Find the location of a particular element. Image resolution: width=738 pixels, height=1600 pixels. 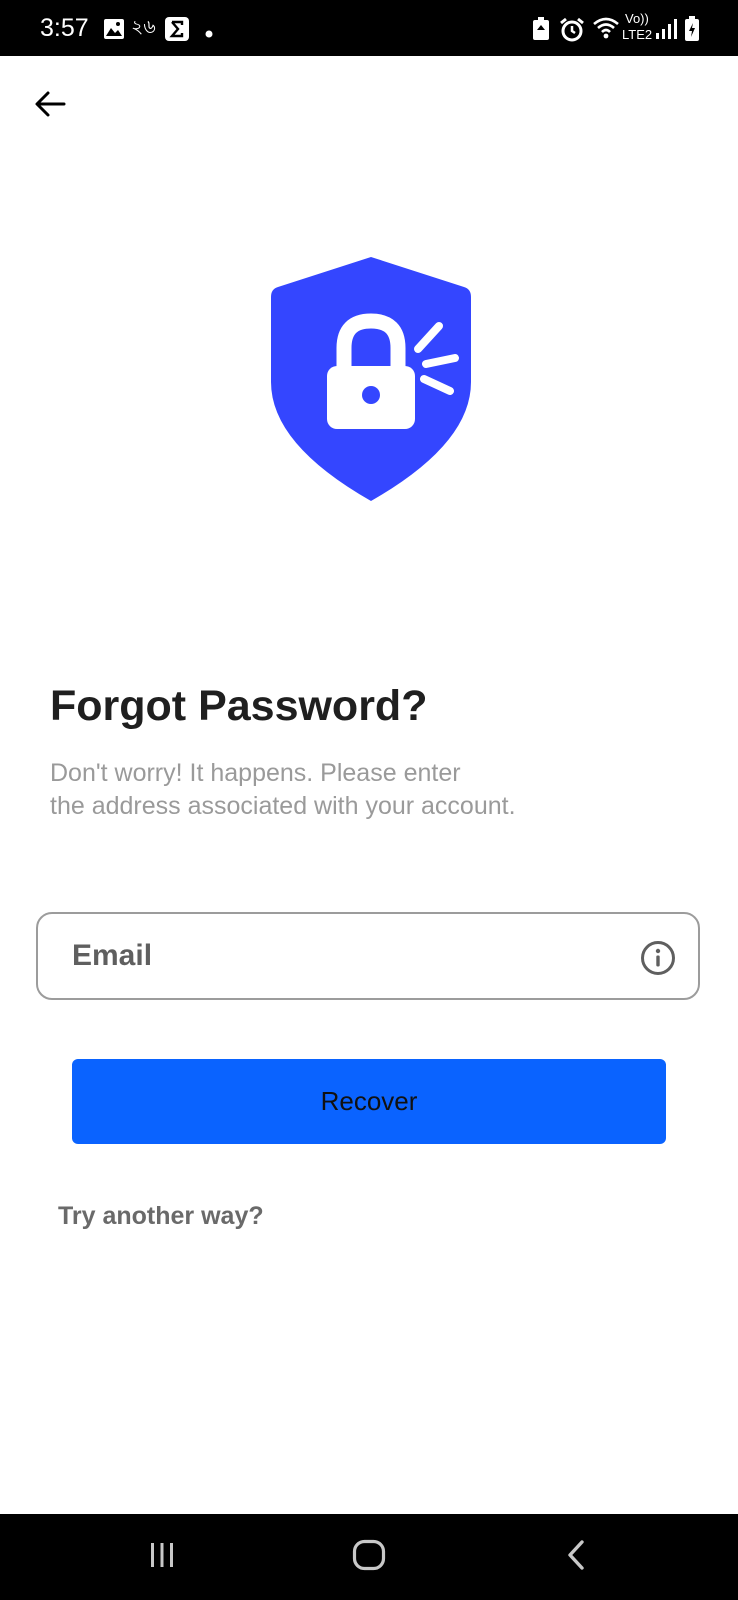

recover-button: Recover is located at coordinates (369, 1101).